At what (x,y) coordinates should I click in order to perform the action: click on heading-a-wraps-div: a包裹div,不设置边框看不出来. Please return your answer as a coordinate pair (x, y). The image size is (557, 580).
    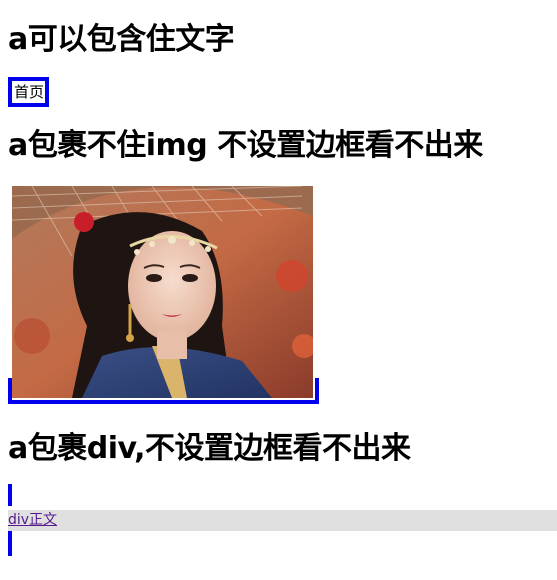
    Looking at the image, I should click on (209, 448).